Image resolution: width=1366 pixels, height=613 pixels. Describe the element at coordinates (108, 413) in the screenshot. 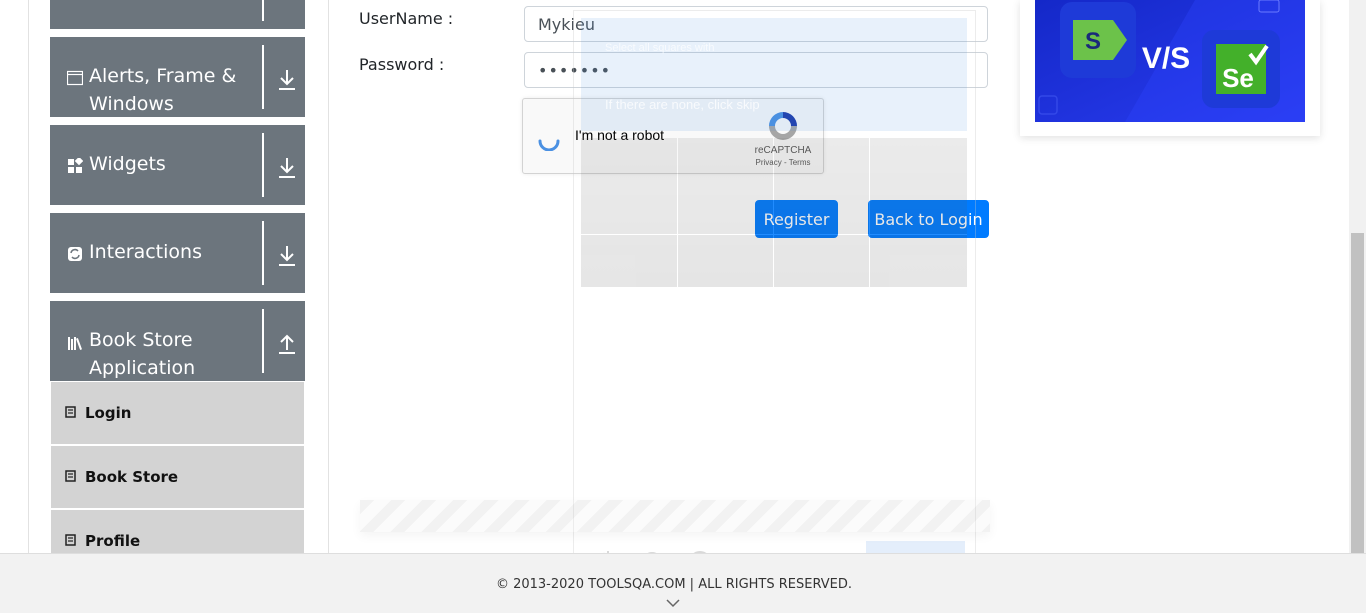

I see `sidebar-item-label: Login` at that location.